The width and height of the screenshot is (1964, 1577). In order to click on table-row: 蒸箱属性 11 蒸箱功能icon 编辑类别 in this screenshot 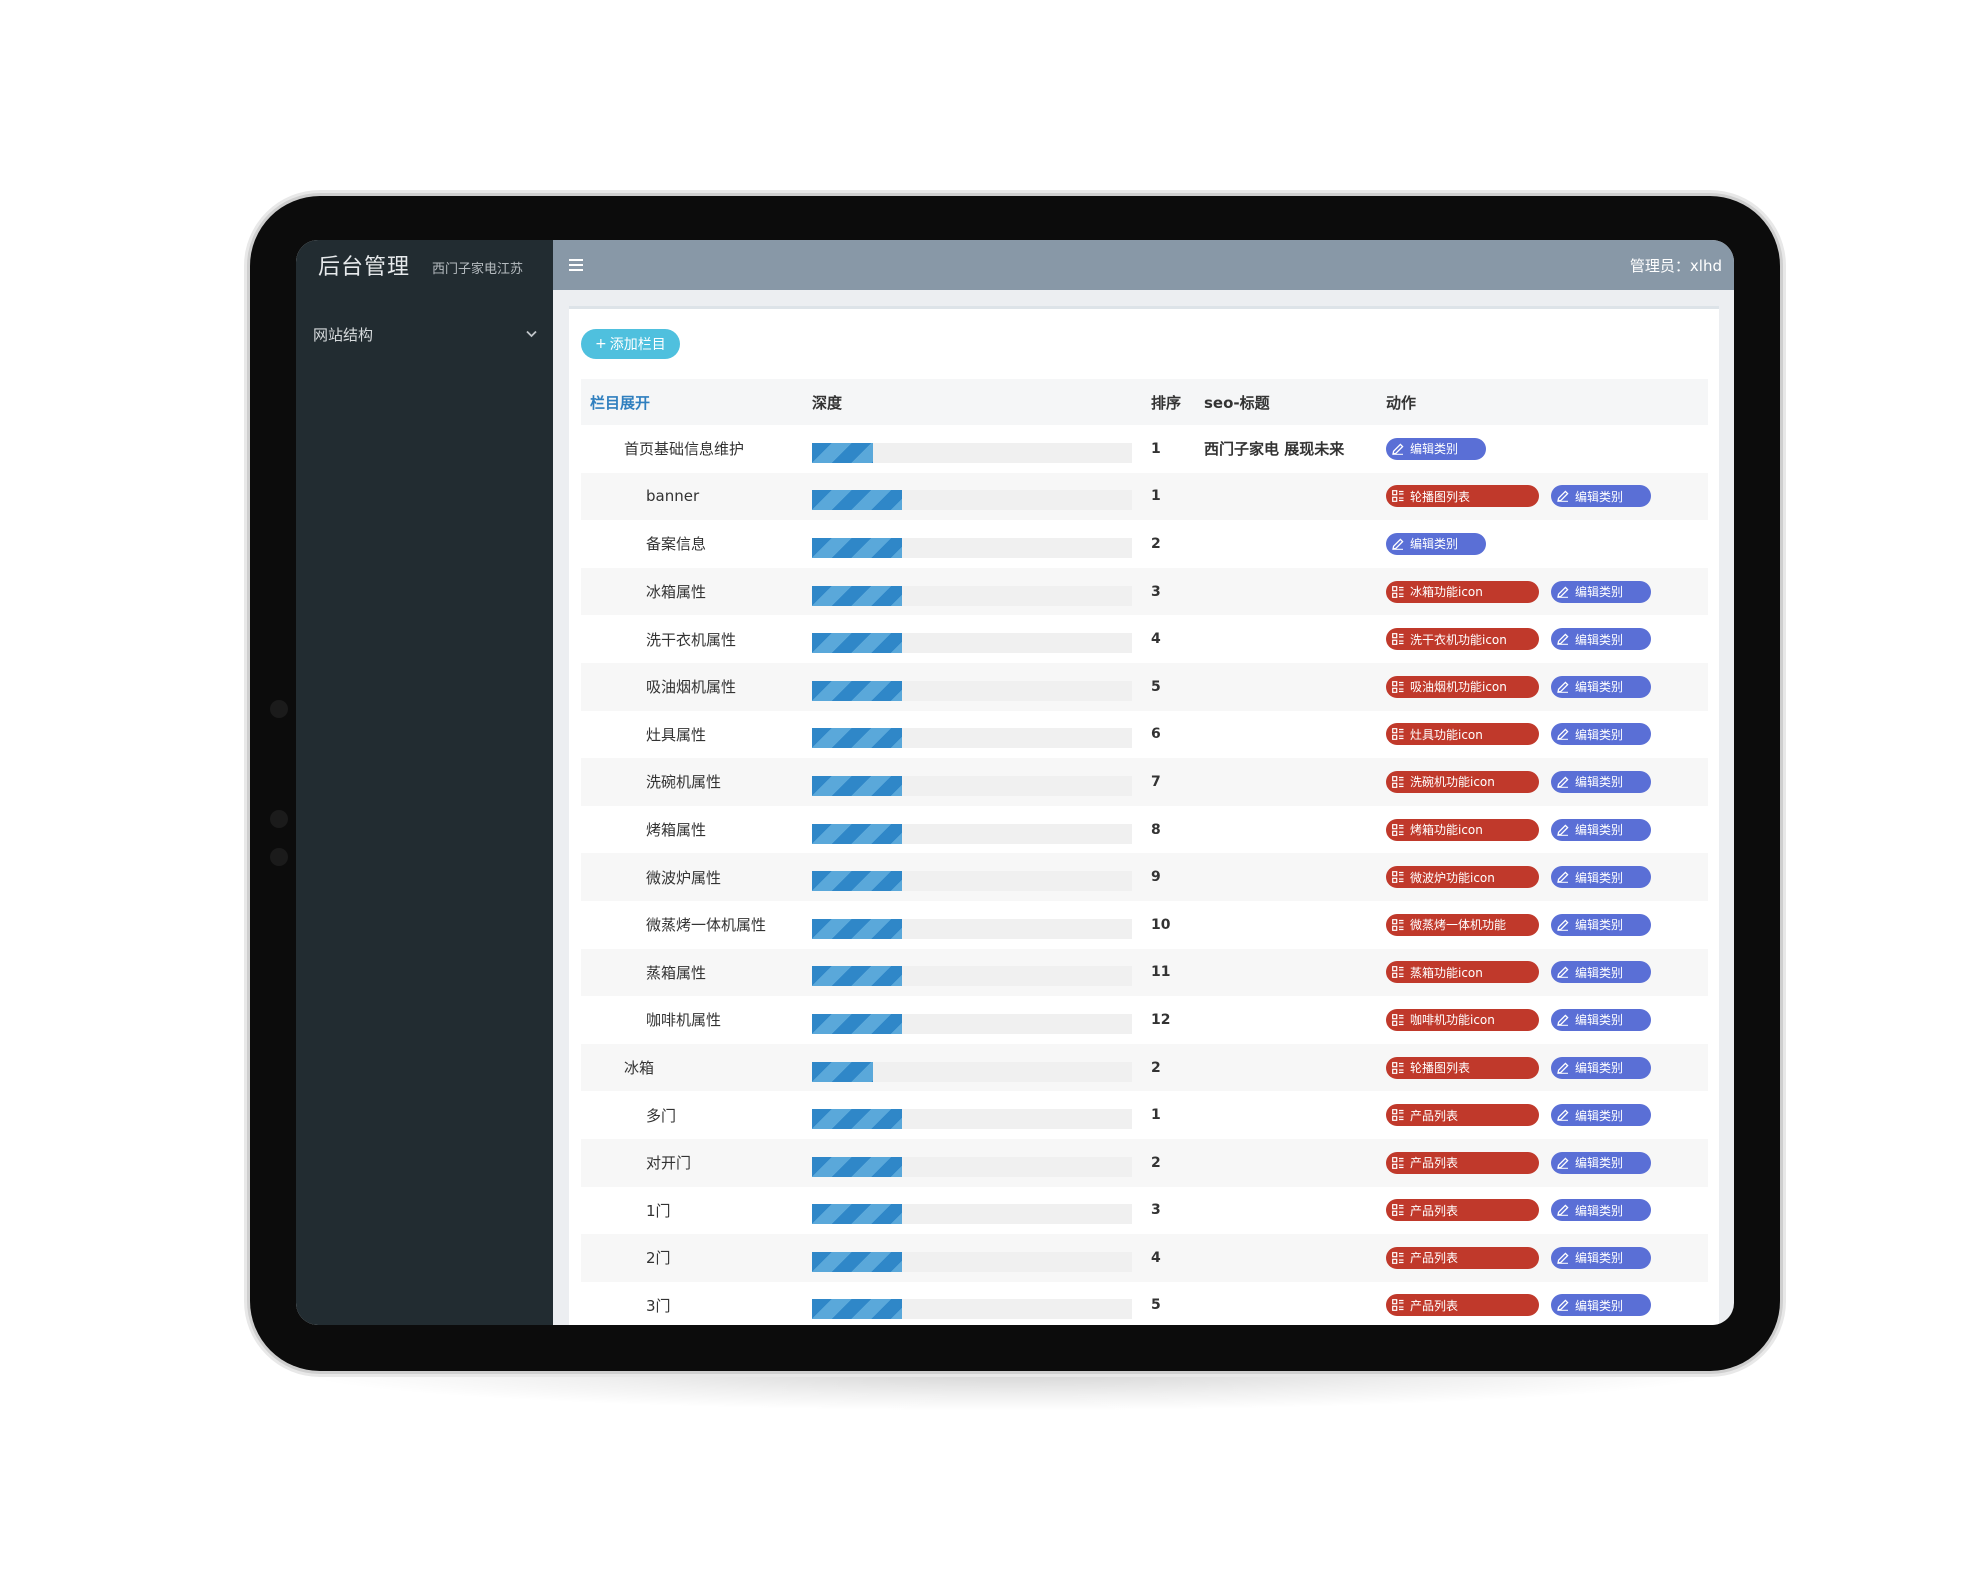, I will do `click(1144, 972)`.